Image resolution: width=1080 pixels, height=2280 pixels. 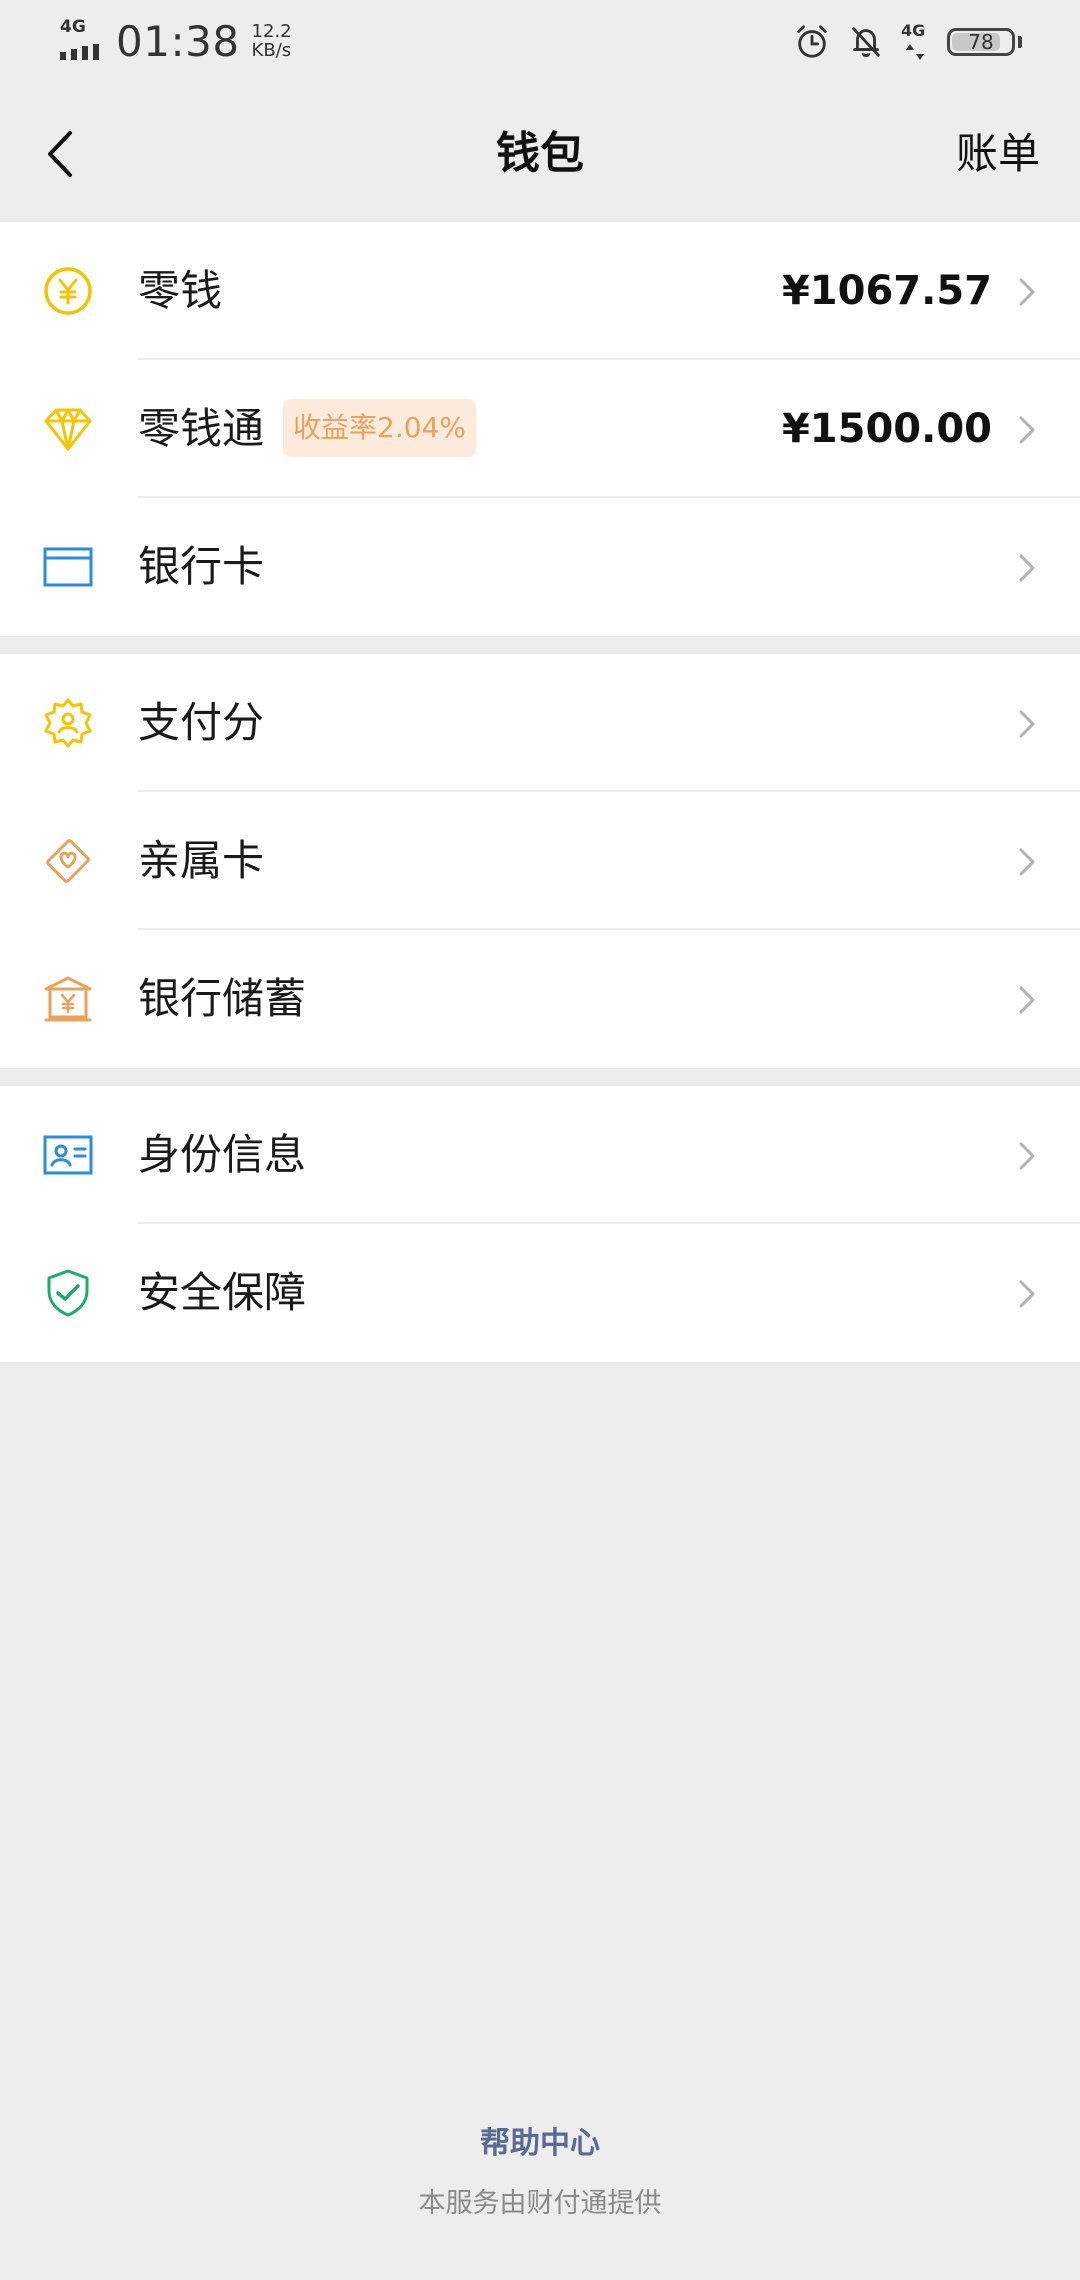 I want to click on list-item-change: 零钱 ¥1067.57, so click(x=540, y=291).